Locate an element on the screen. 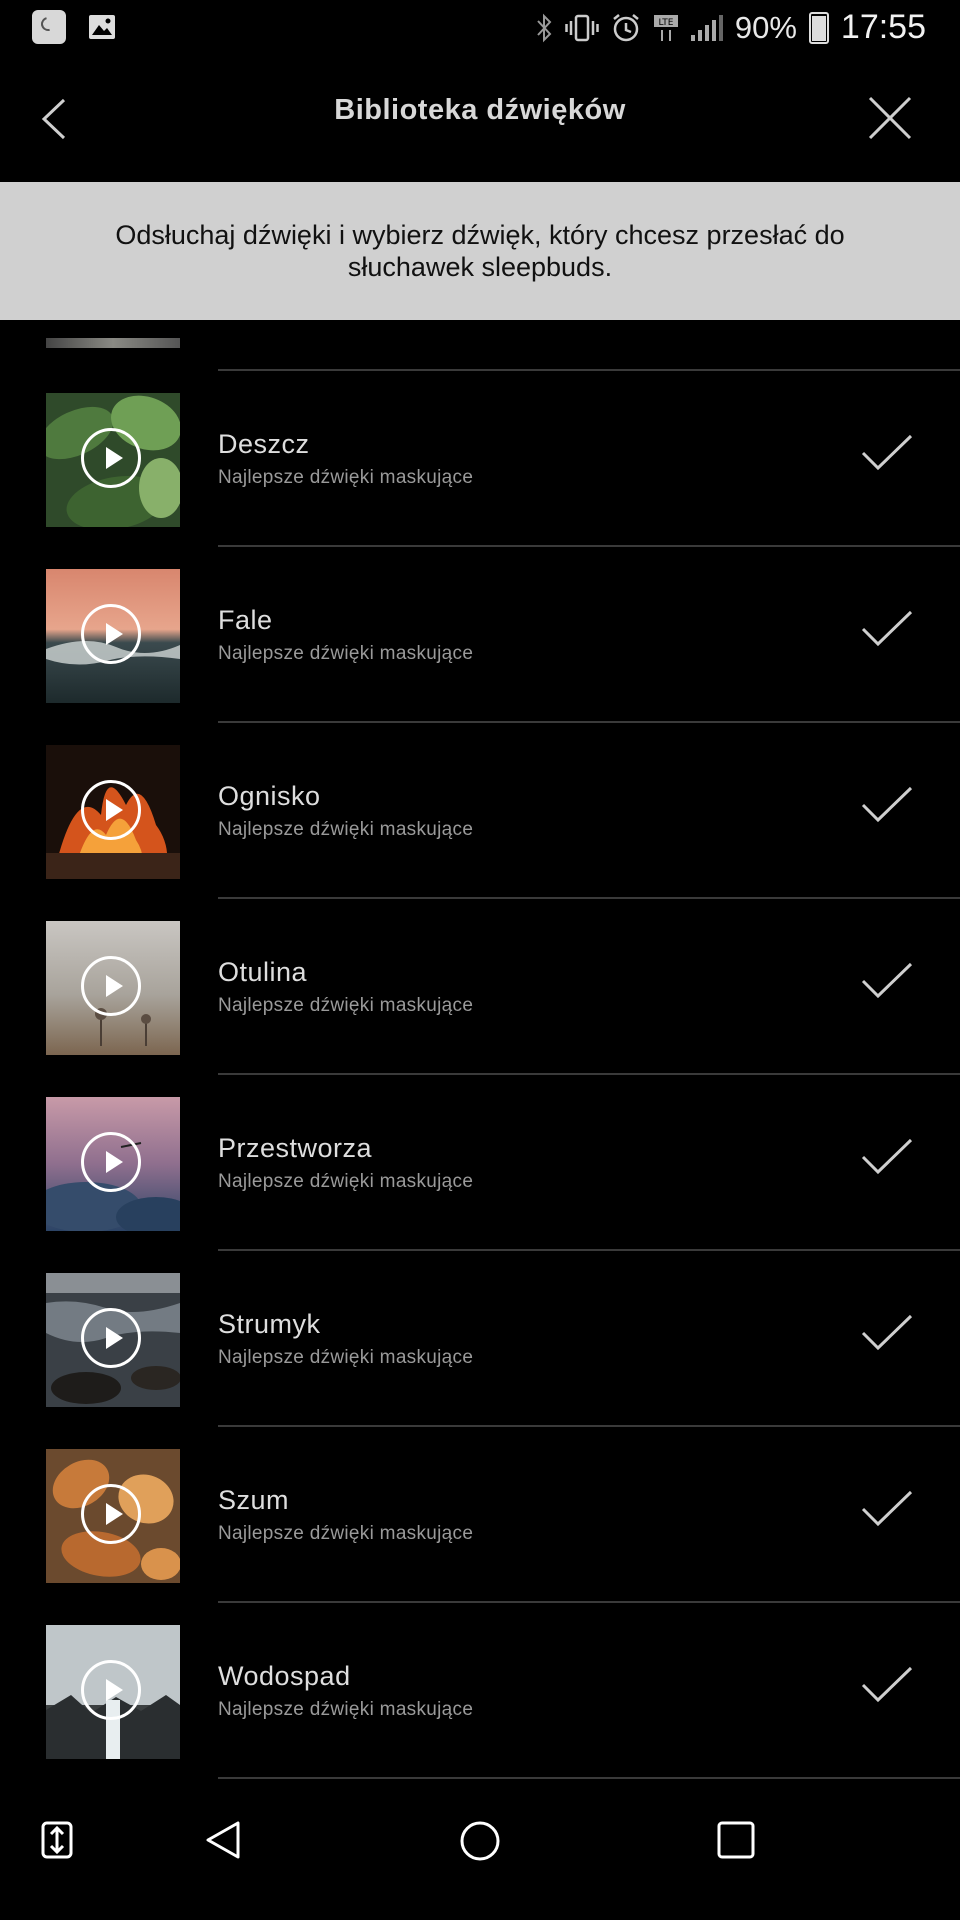  gallery-icon is located at coordinates (102, 27).